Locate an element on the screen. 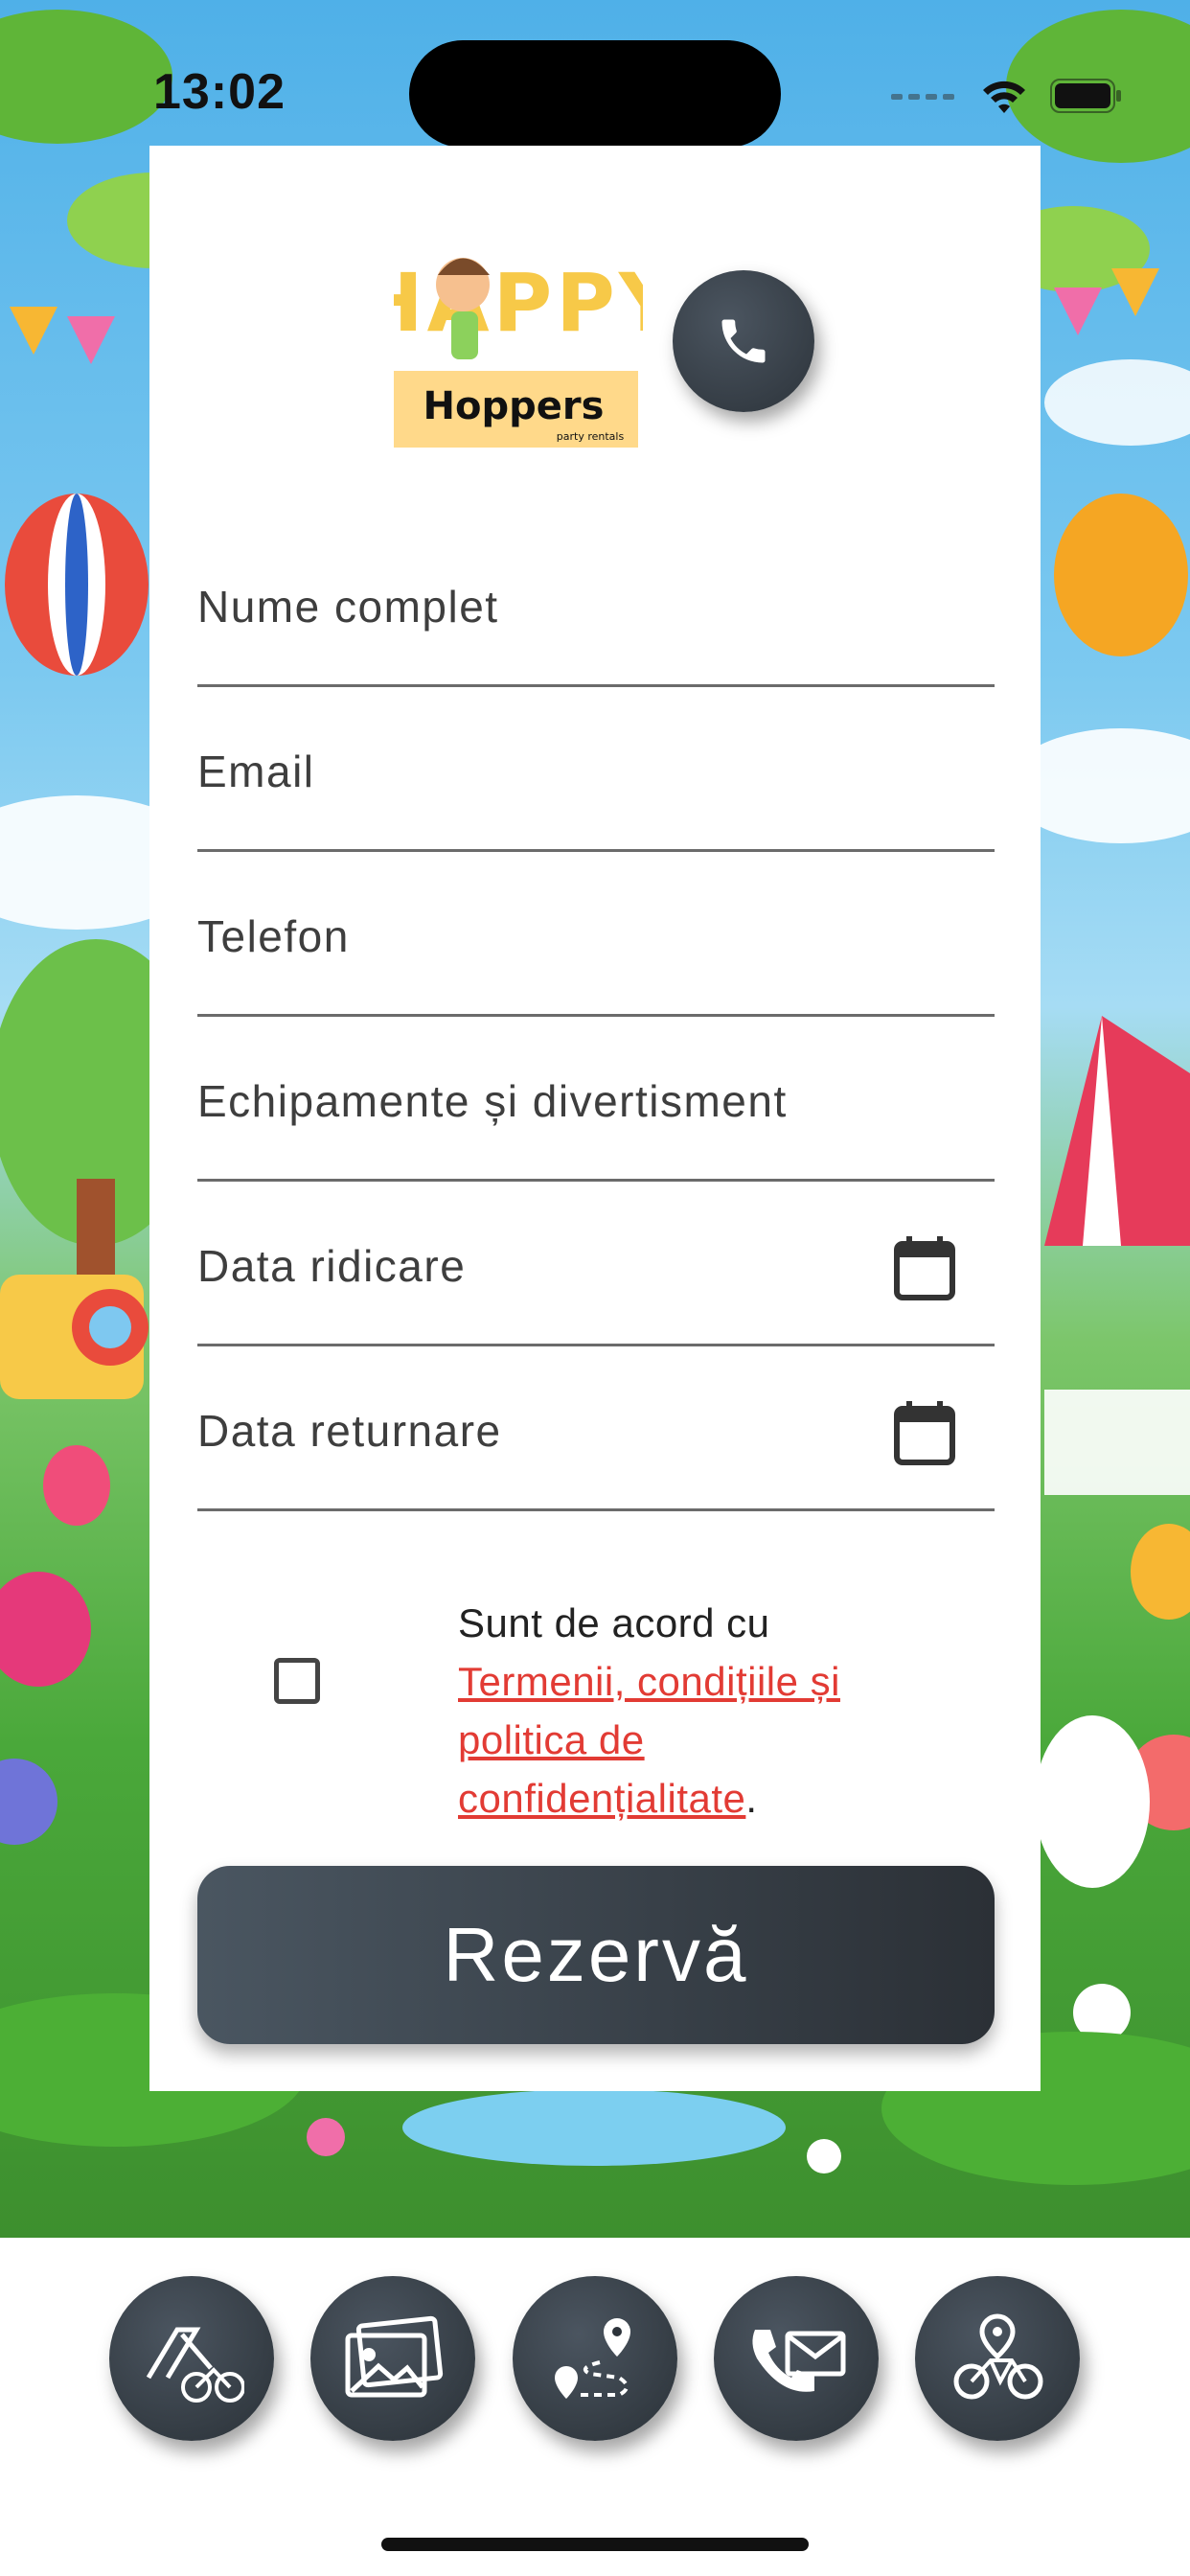  terms-suffix: . is located at coordinates (751, 1798).